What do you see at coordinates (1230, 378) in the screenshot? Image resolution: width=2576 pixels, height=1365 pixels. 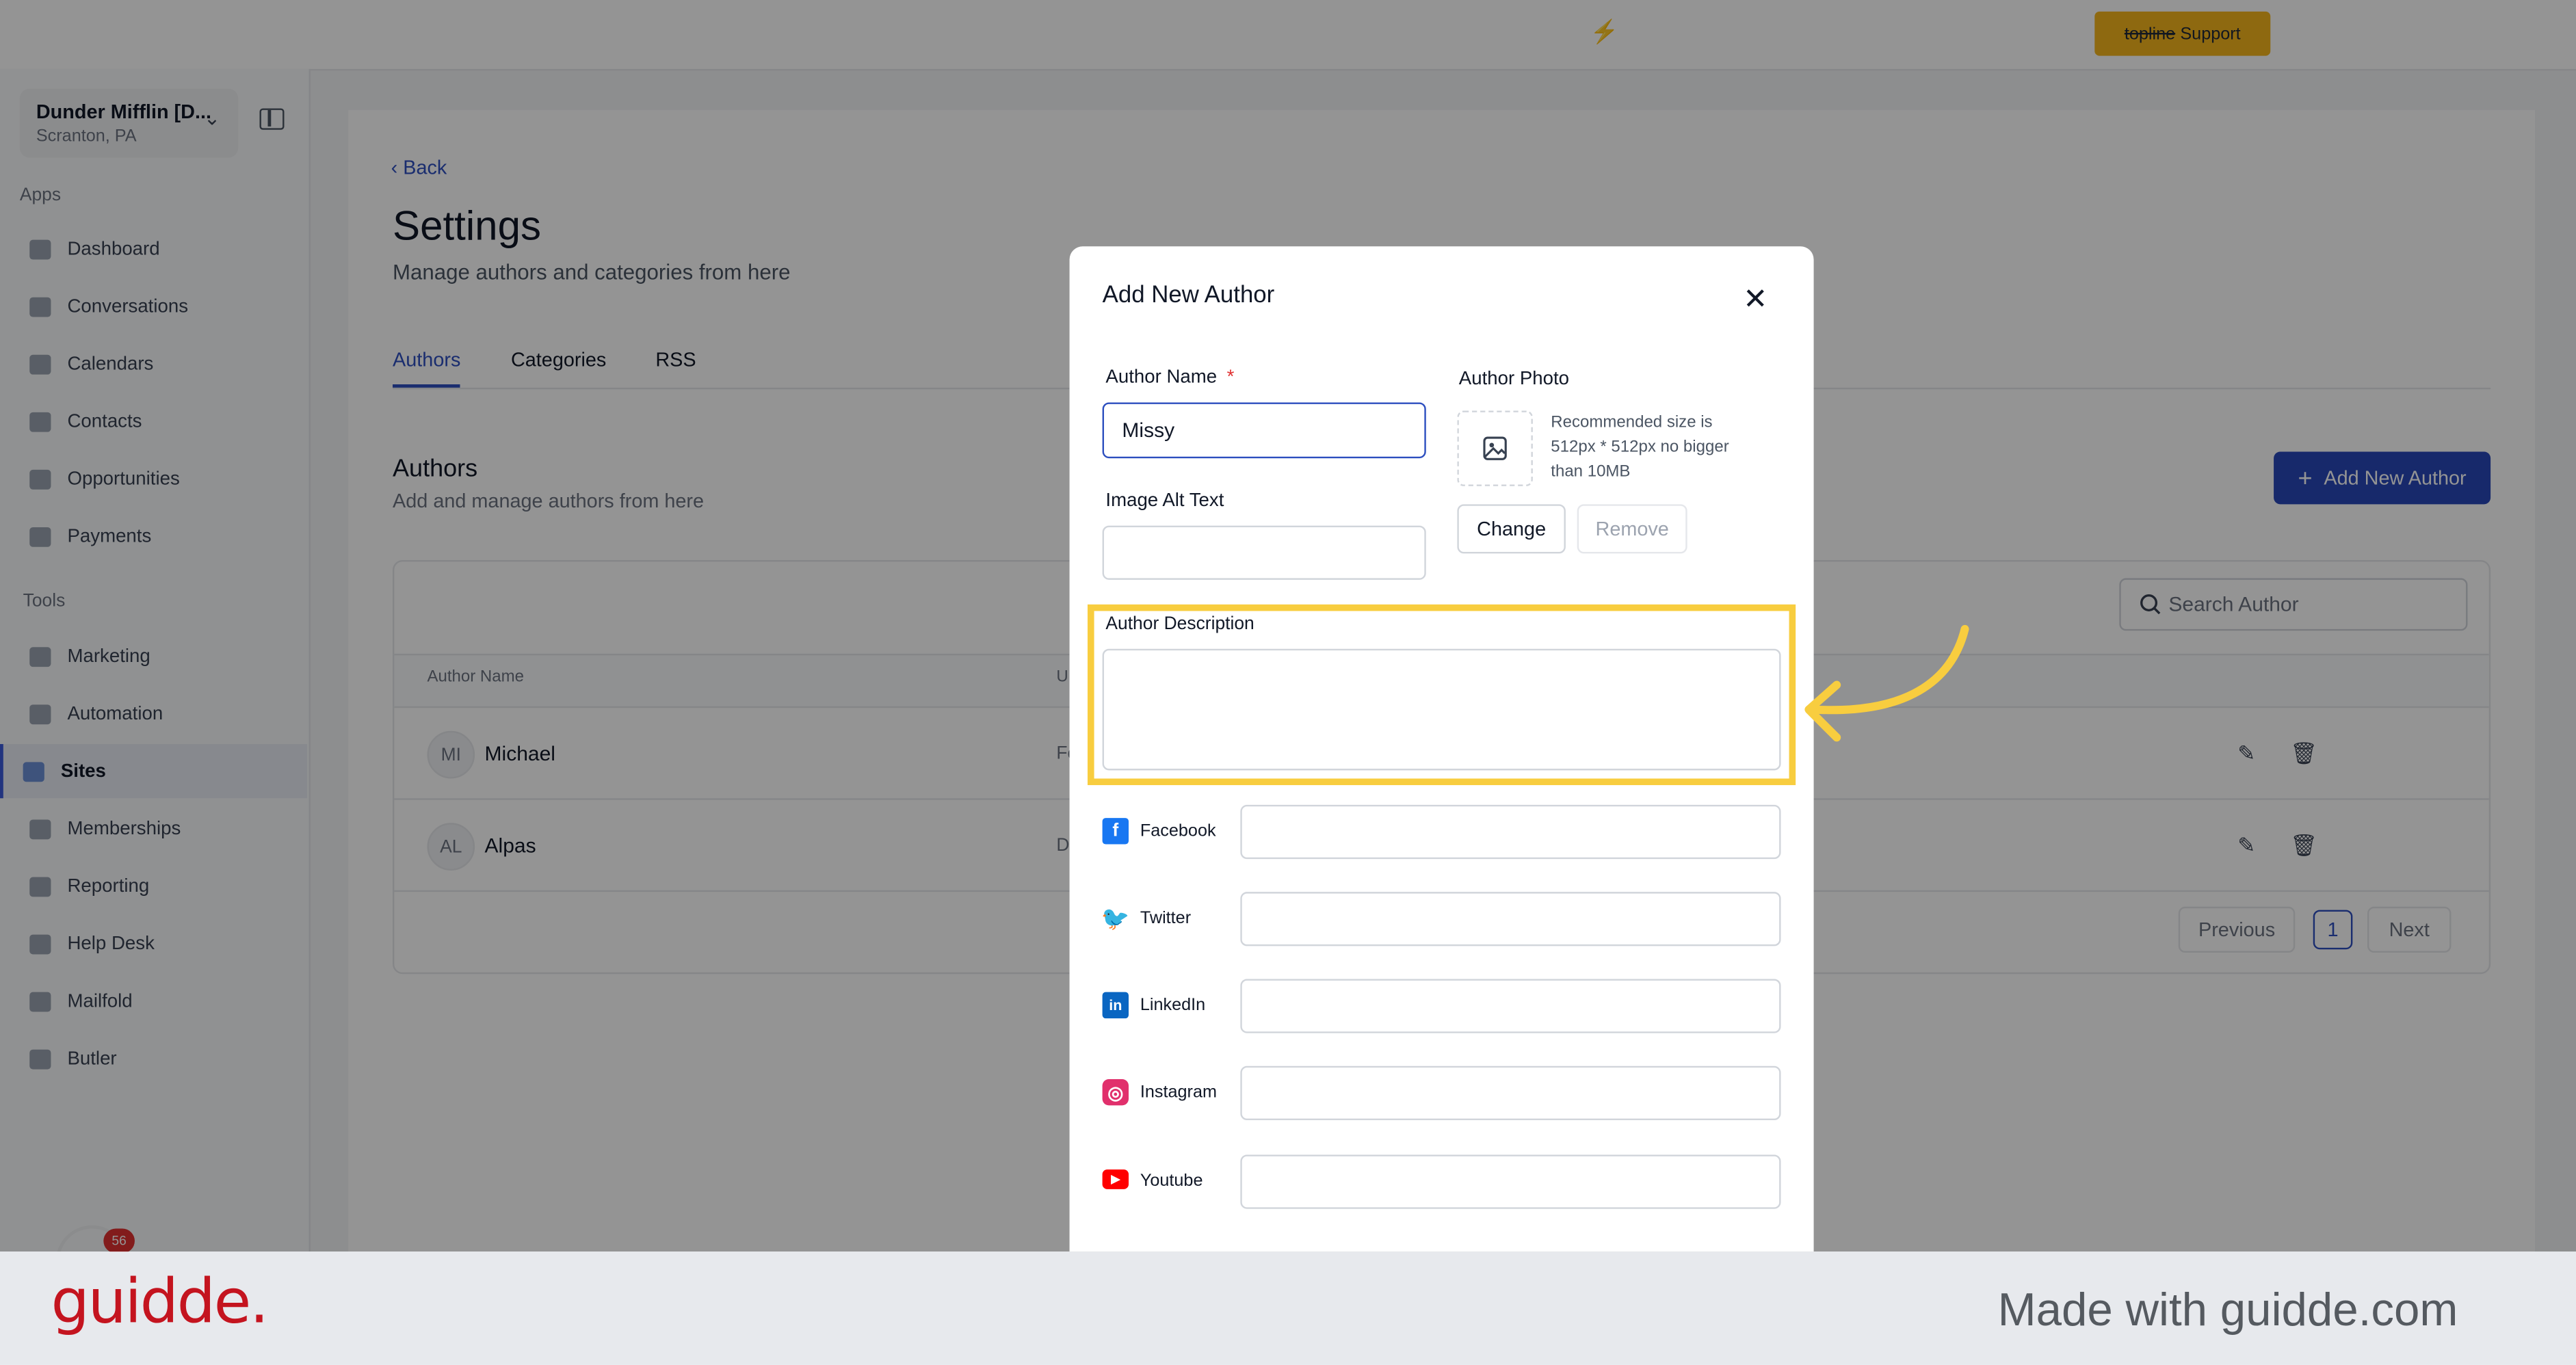 I see `required-marker: *` at bounding box center [1230, 378].